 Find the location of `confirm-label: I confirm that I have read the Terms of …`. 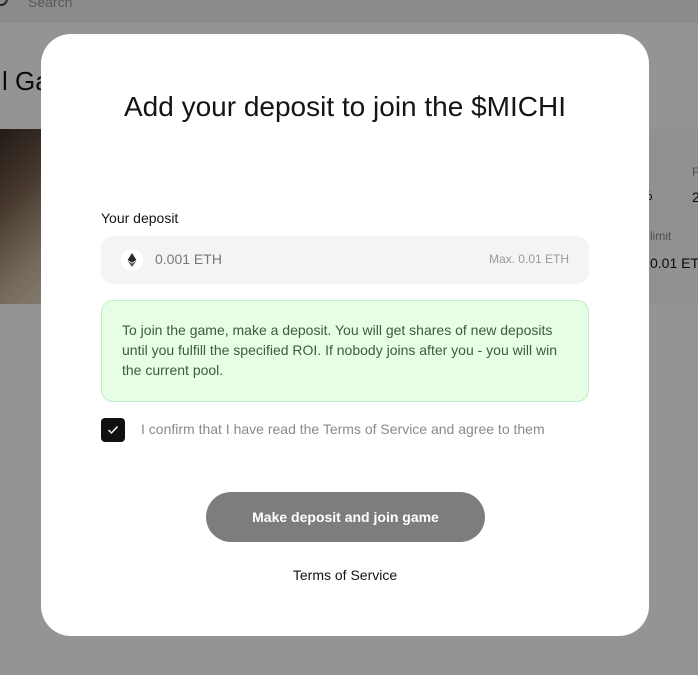

confirm-label: I confirm that I have read the Terms of … is located at coordinates (343, 429).